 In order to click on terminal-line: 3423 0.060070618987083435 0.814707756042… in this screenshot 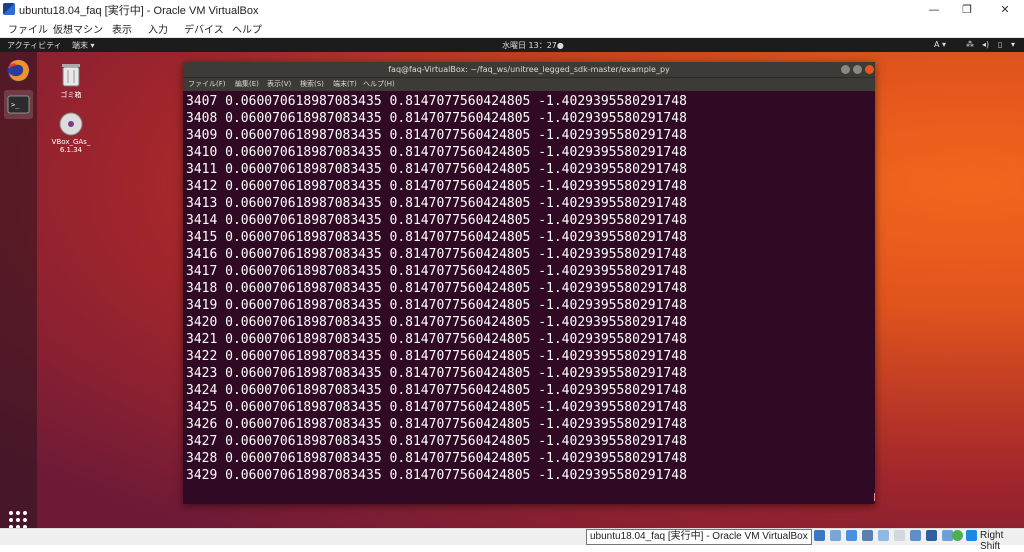, I will do `click(436, 373)`.